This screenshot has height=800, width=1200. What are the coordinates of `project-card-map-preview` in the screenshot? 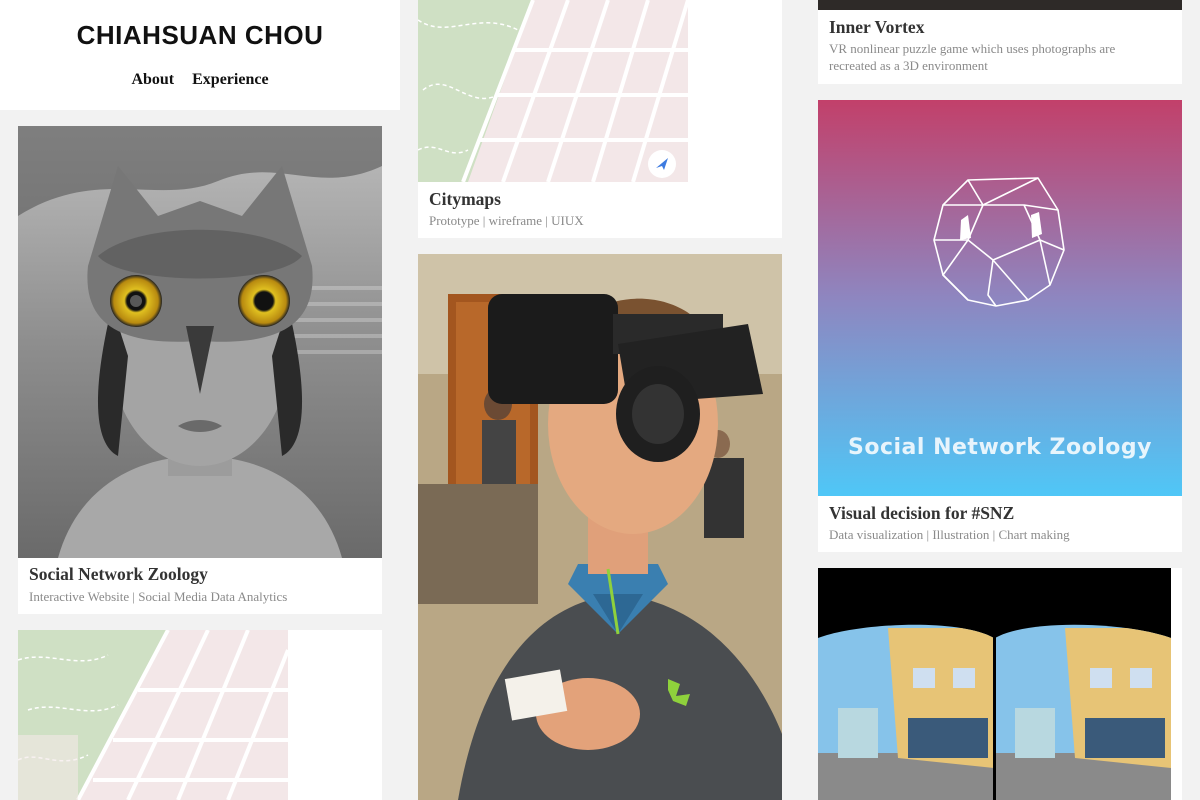 It's located at (200, 715).